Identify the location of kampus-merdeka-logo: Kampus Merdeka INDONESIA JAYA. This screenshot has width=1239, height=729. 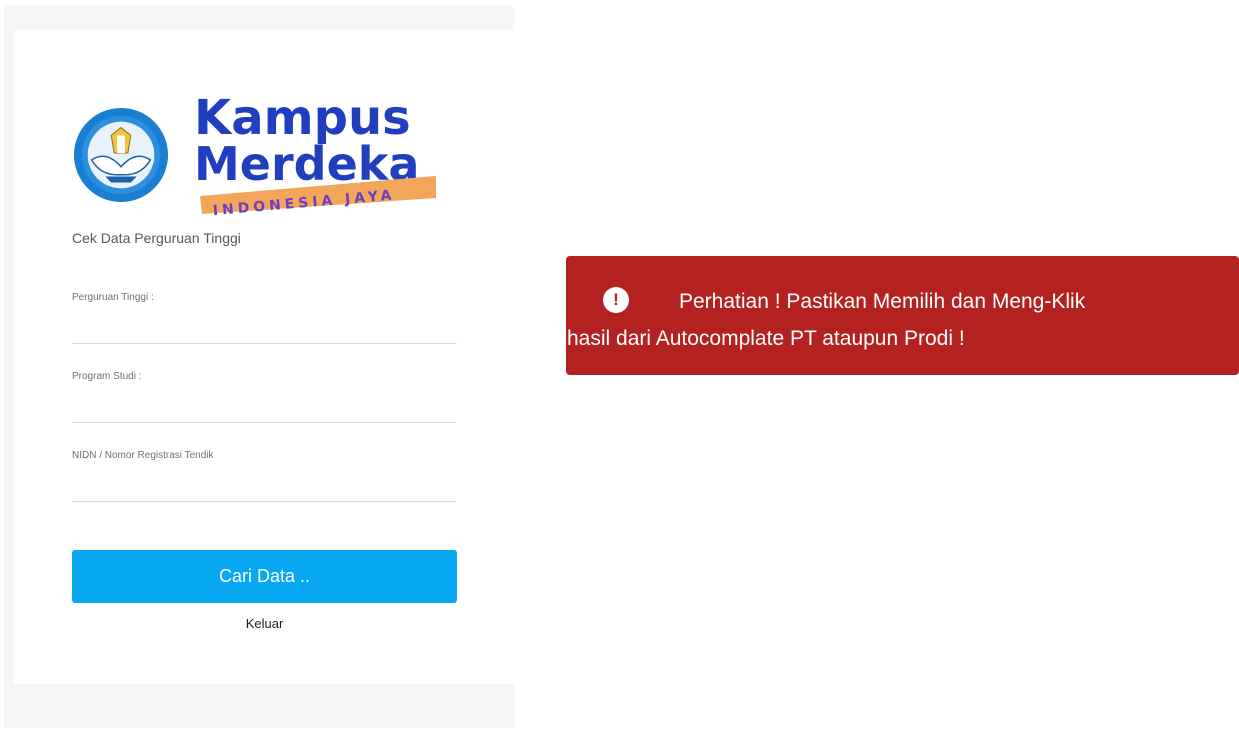
(257, 150).